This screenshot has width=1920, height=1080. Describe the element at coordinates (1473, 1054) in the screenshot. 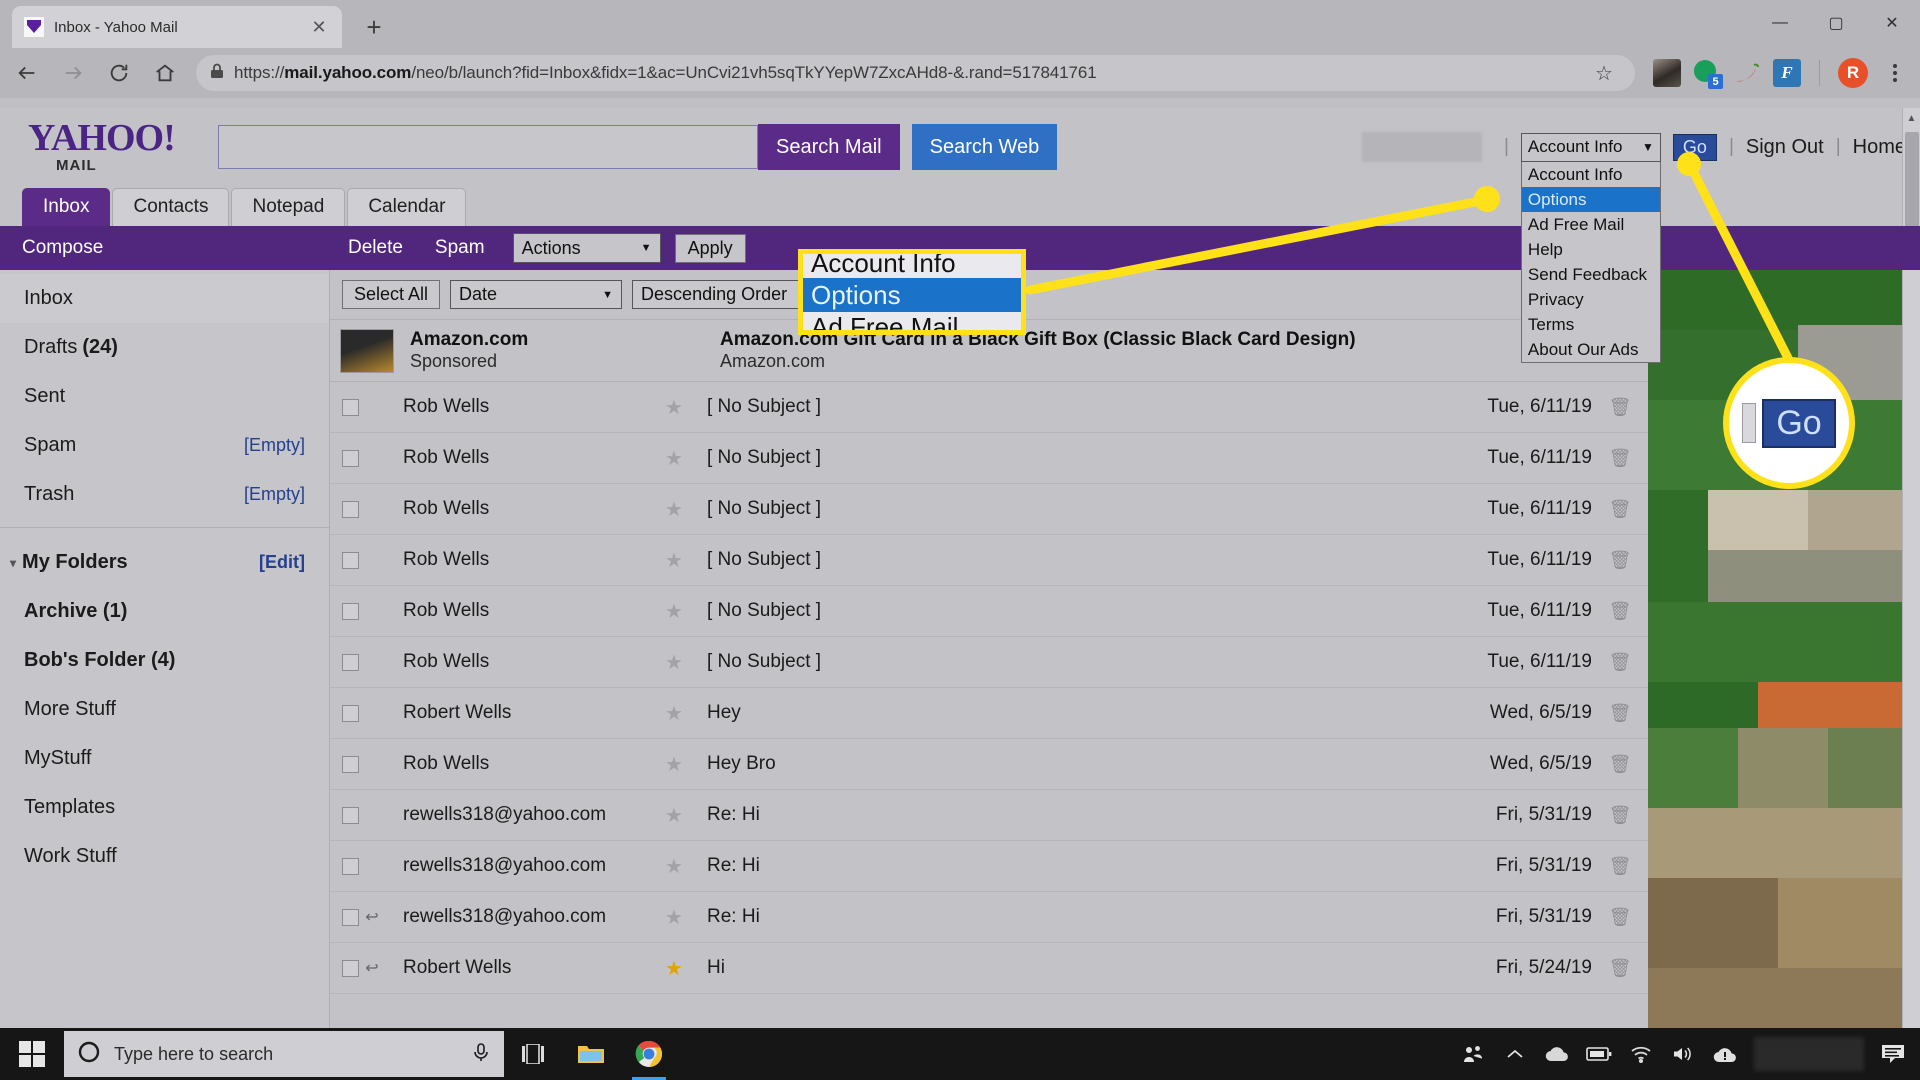

I see `people-icon` at that location.